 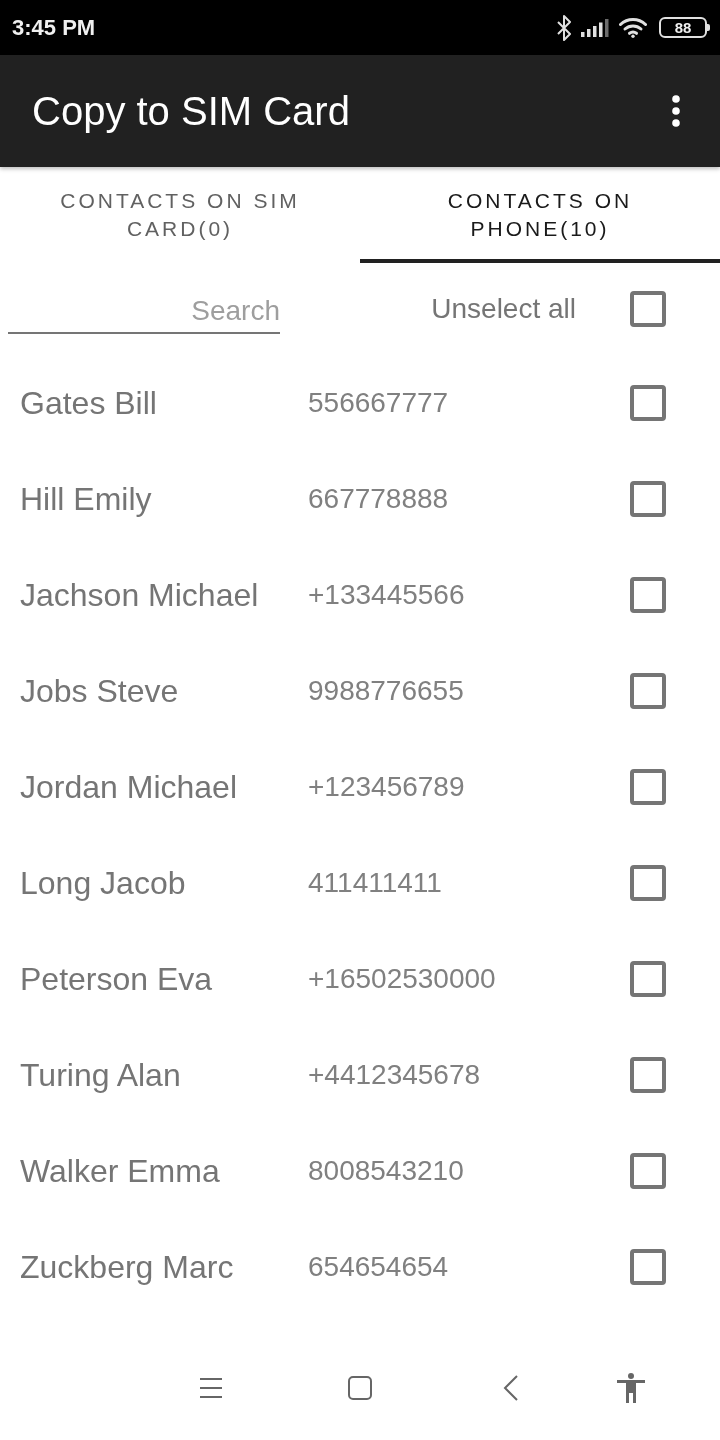 I want to click on contact-phone: 667778888, so click(x=379, y=499).